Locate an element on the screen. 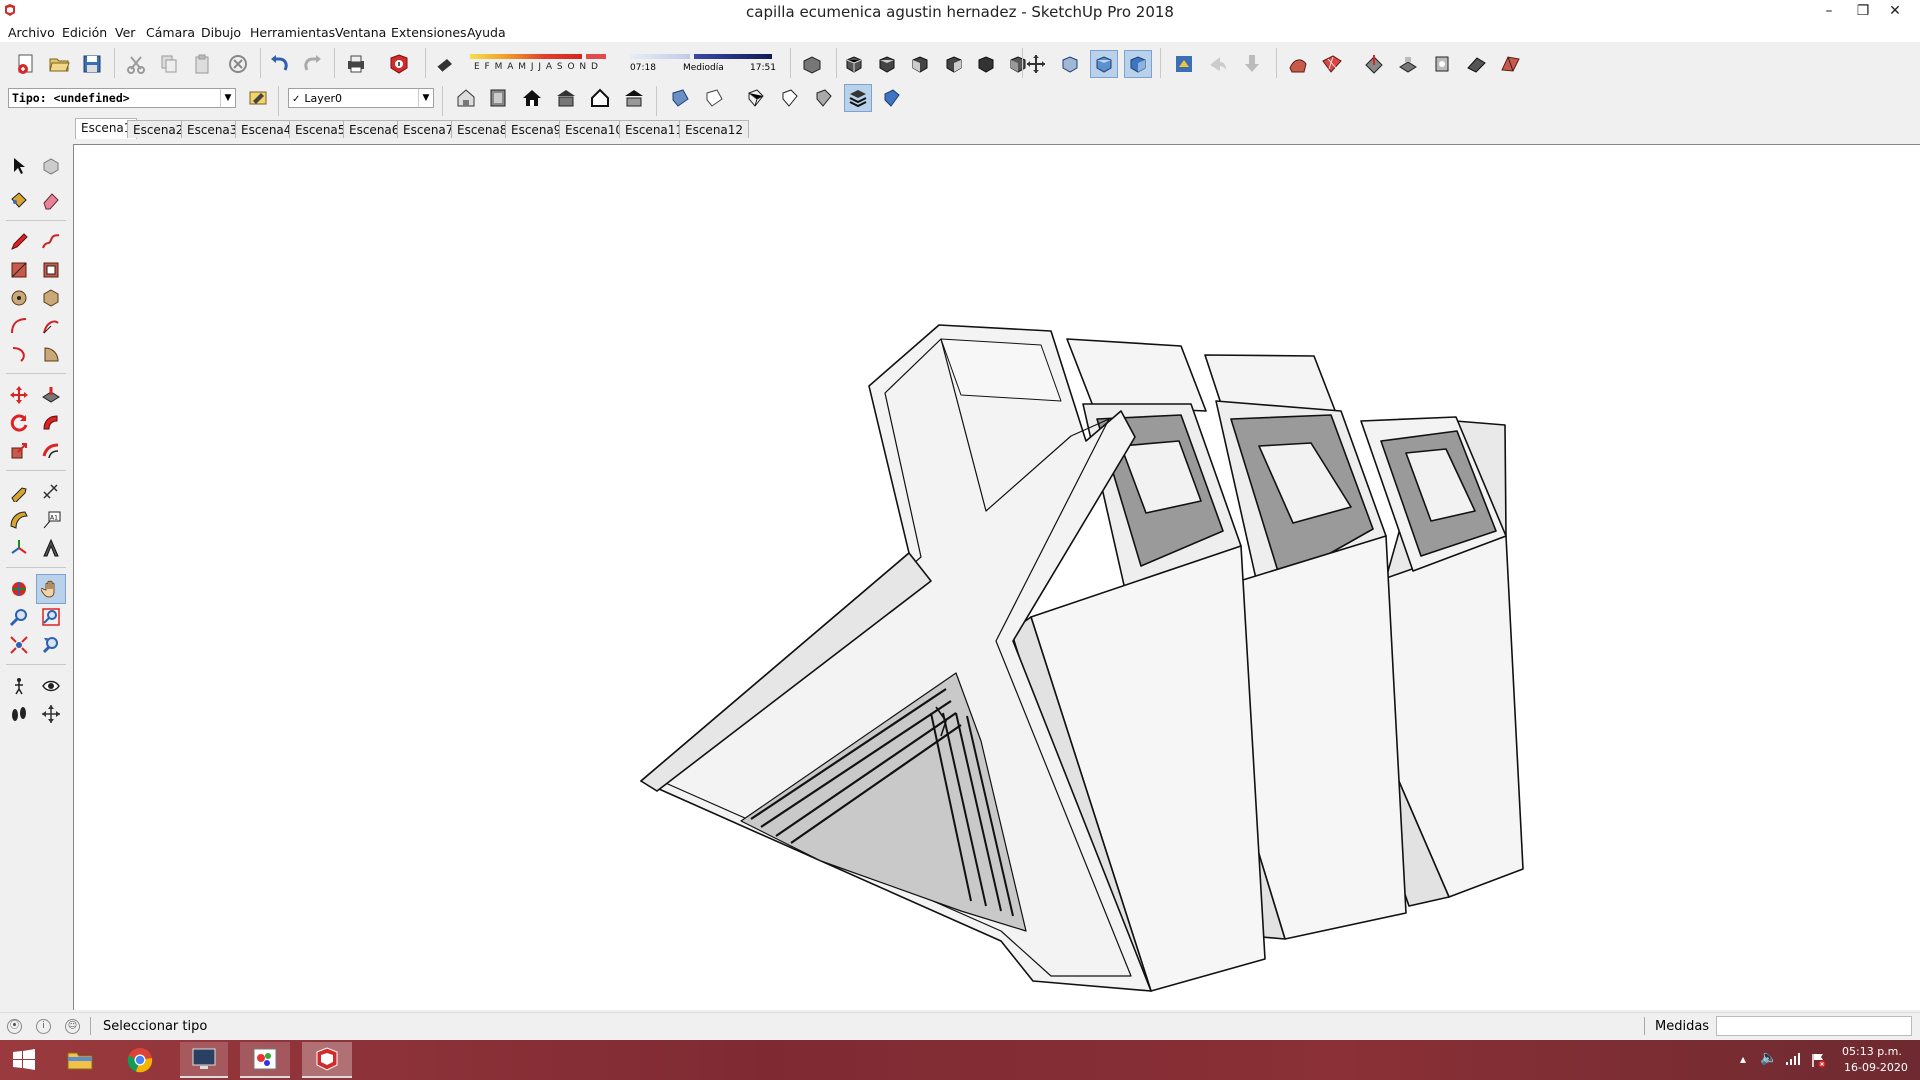 The width and height of the screenshot is (1920, 1080). redo-icon is located at coordinates (312, 64).